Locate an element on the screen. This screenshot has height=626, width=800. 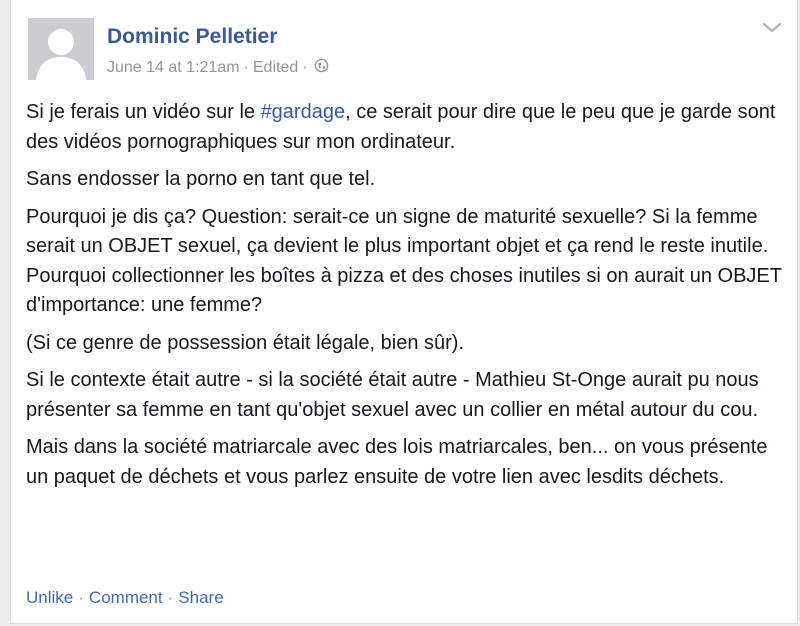
avatar is located at coordinates (61, 49).